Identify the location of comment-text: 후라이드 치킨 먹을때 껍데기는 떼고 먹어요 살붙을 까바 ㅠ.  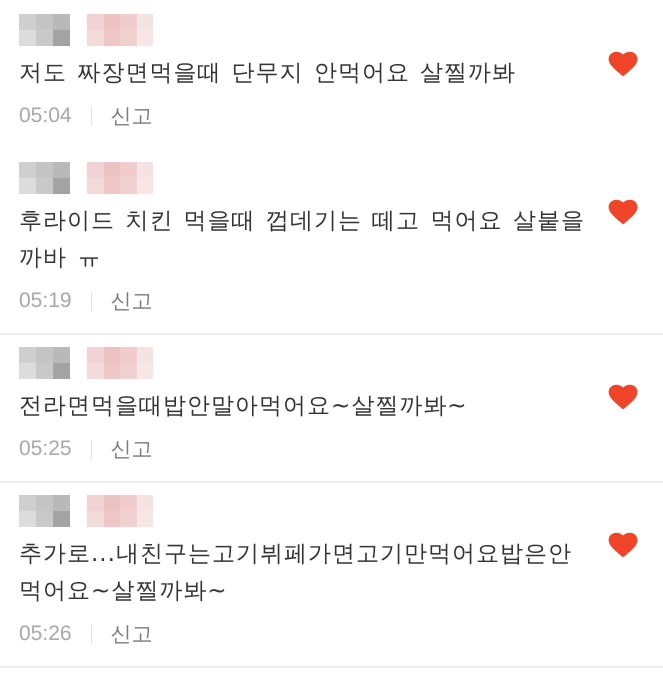
(302, 240).